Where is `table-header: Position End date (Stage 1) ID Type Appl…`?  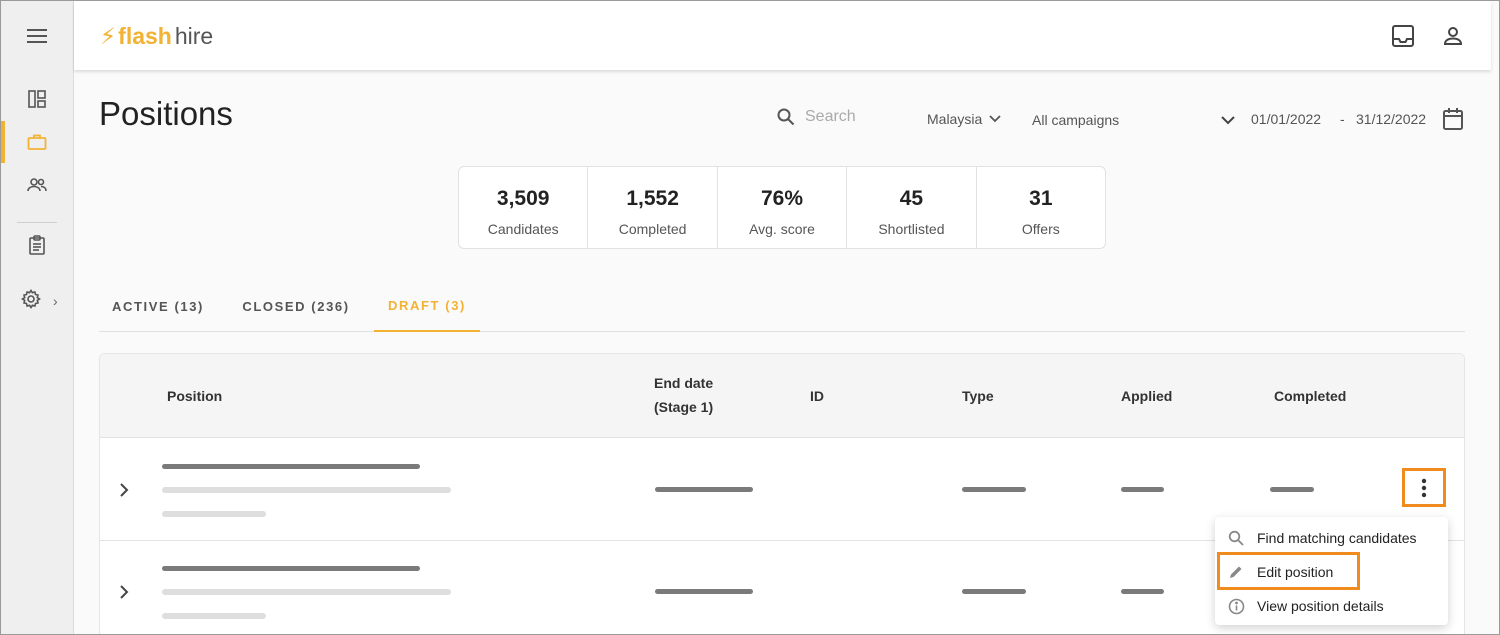
table-header: Position End date (Stage 1) ID Type Appl… is located at coordinates (782, 396).